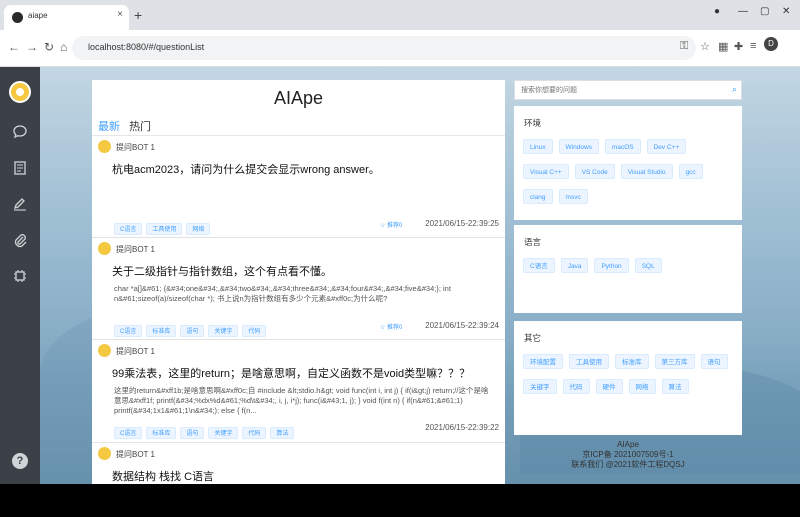 This screenshot has height=517, width=800. I want to click on category-tag: 标准库, so click(632, 361).